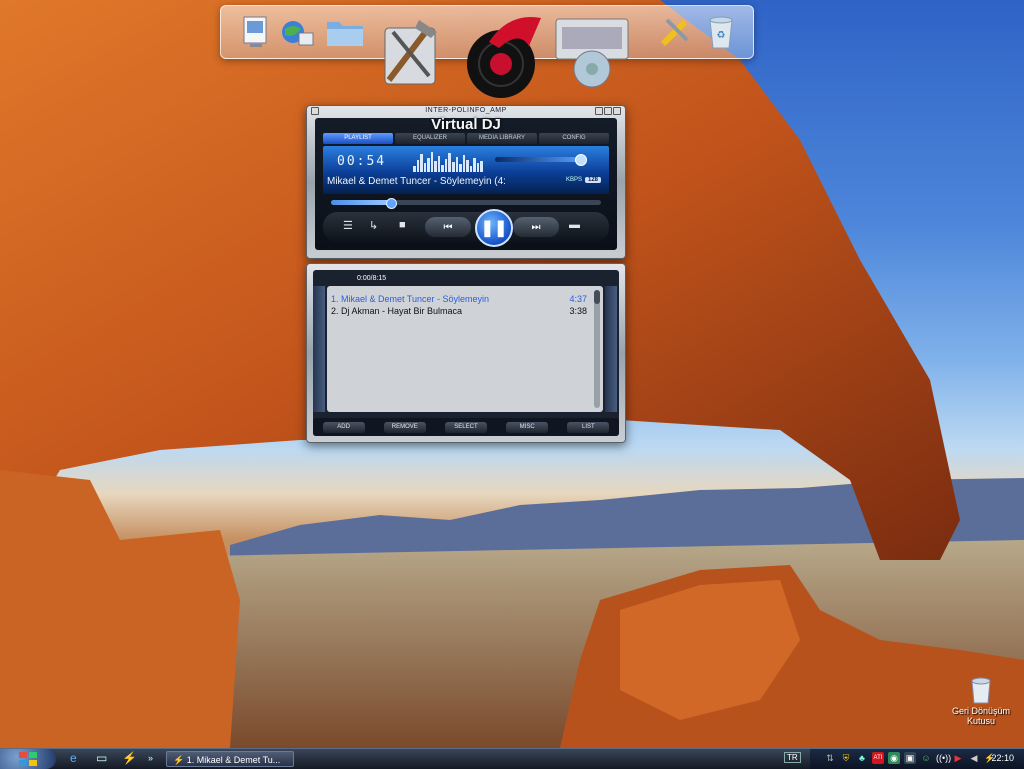 The height and width of the screenshot is (769, 1024). I want to click on tab-equalizer: EQUALIZER, so click(430, 138).